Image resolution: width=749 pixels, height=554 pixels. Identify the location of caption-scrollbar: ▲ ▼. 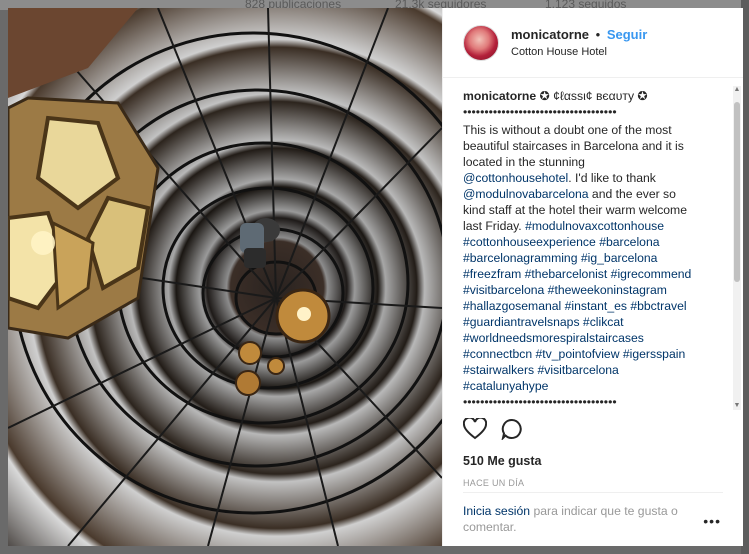
(737, 248).